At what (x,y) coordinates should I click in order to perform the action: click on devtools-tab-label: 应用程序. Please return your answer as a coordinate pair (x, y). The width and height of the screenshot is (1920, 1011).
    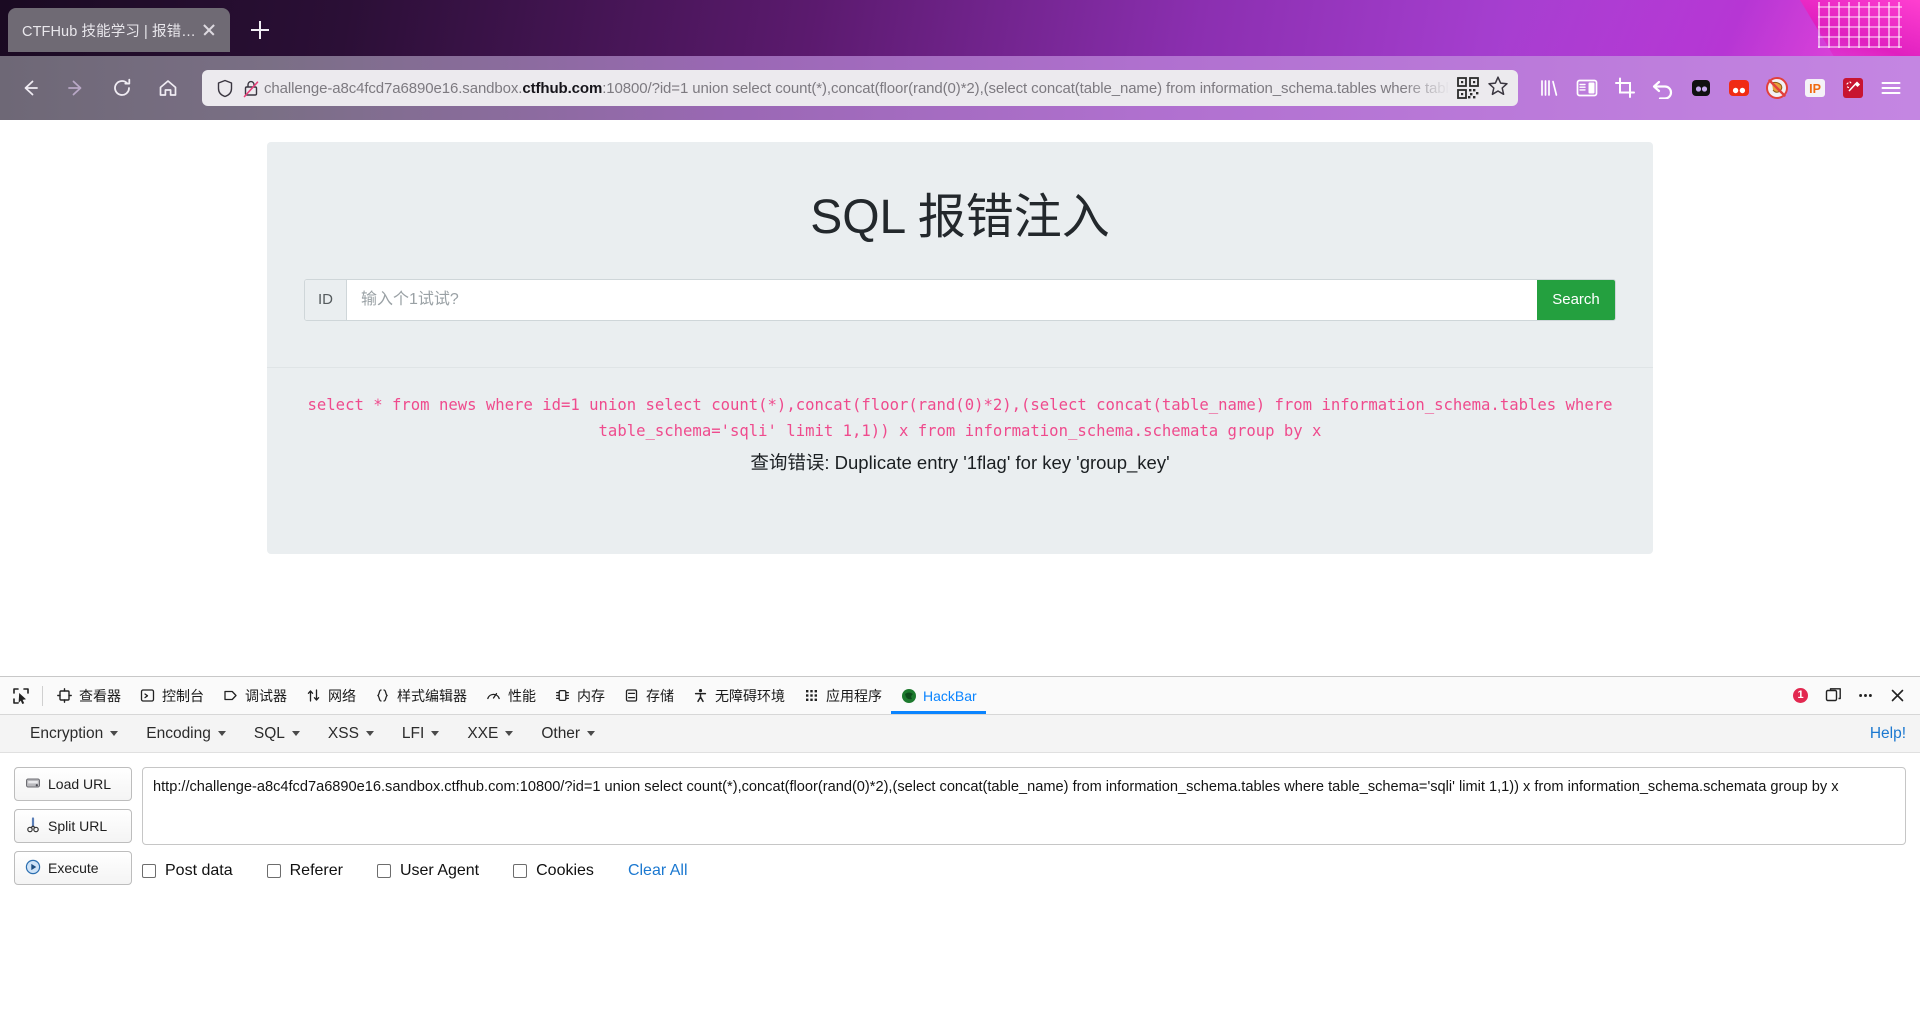
    Looking at the image, I should click on (854, 695).